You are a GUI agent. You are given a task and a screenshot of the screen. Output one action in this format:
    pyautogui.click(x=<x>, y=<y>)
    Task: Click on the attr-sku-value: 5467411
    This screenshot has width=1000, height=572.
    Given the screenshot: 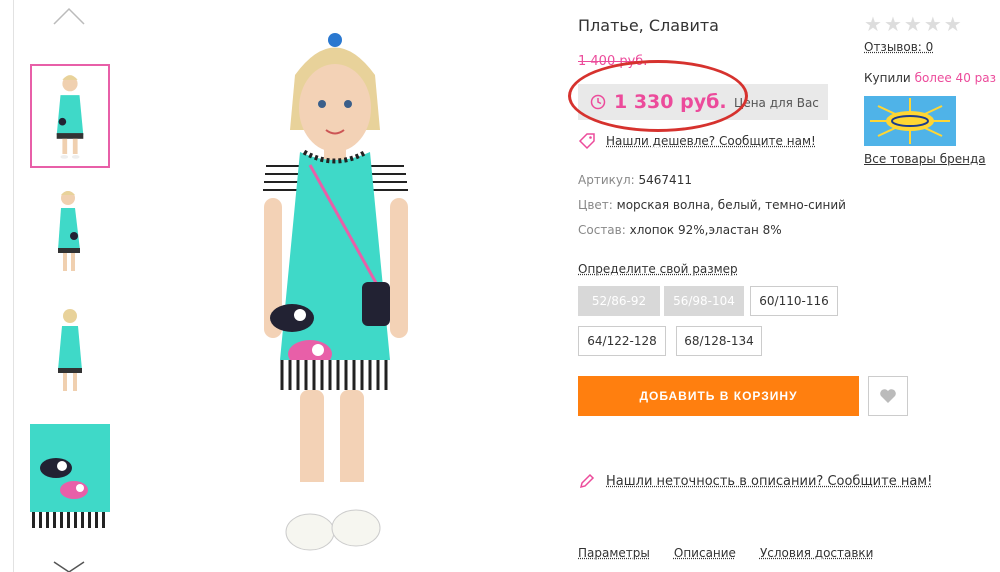 What is the action you would take?
    pyautogui.click(x=665, y=180)
    